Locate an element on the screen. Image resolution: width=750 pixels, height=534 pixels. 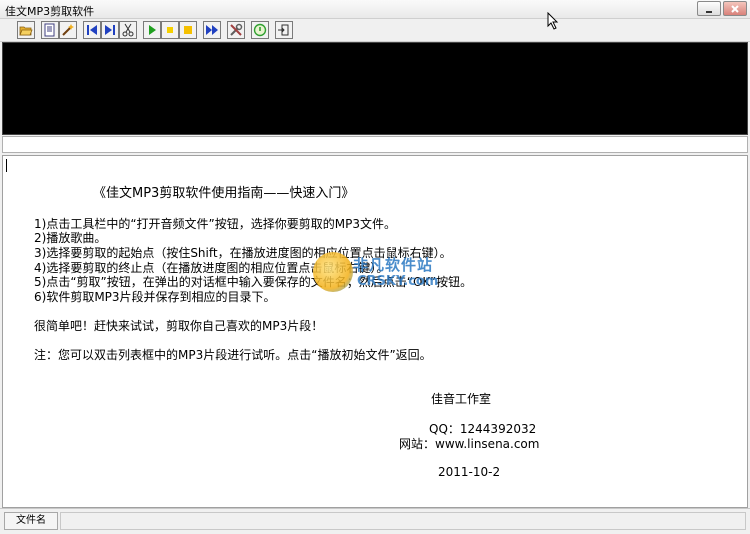
fast-forward-button is located at coordinates (212, 30).